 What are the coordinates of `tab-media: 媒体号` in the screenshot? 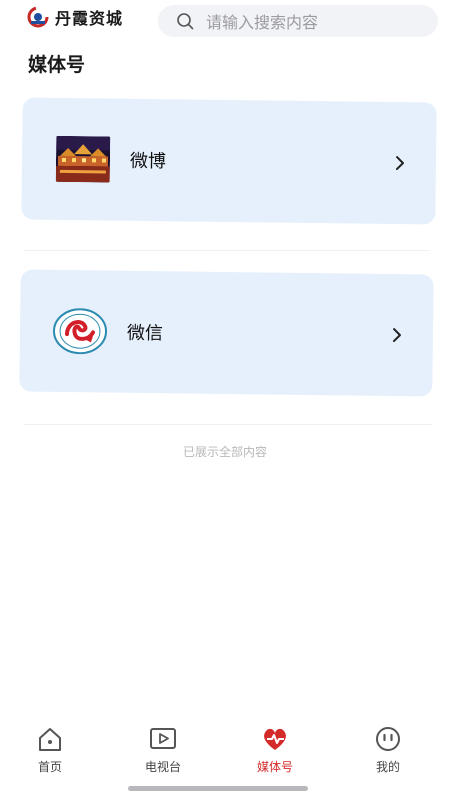 It's located at (275, 749).